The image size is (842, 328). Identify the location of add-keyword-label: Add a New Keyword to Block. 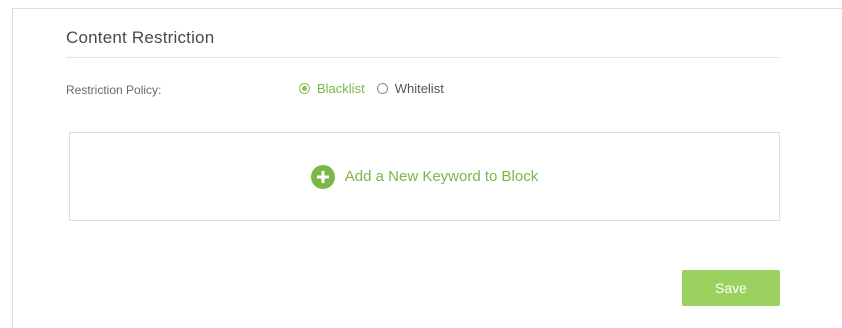
(441, 176).